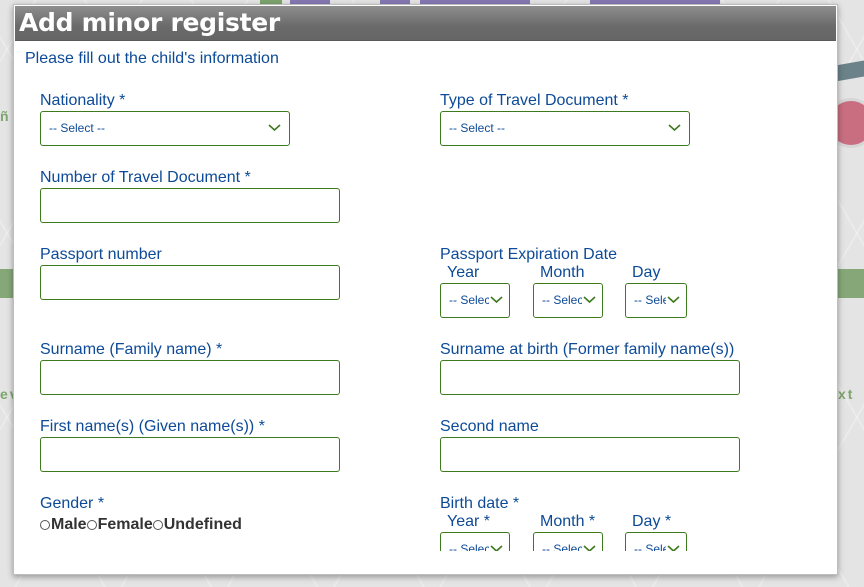  Describe the element at coordinates (152, 426) in the screenshot. I see `first-name-label: First name(s) (Given name(s)) *` at that location.